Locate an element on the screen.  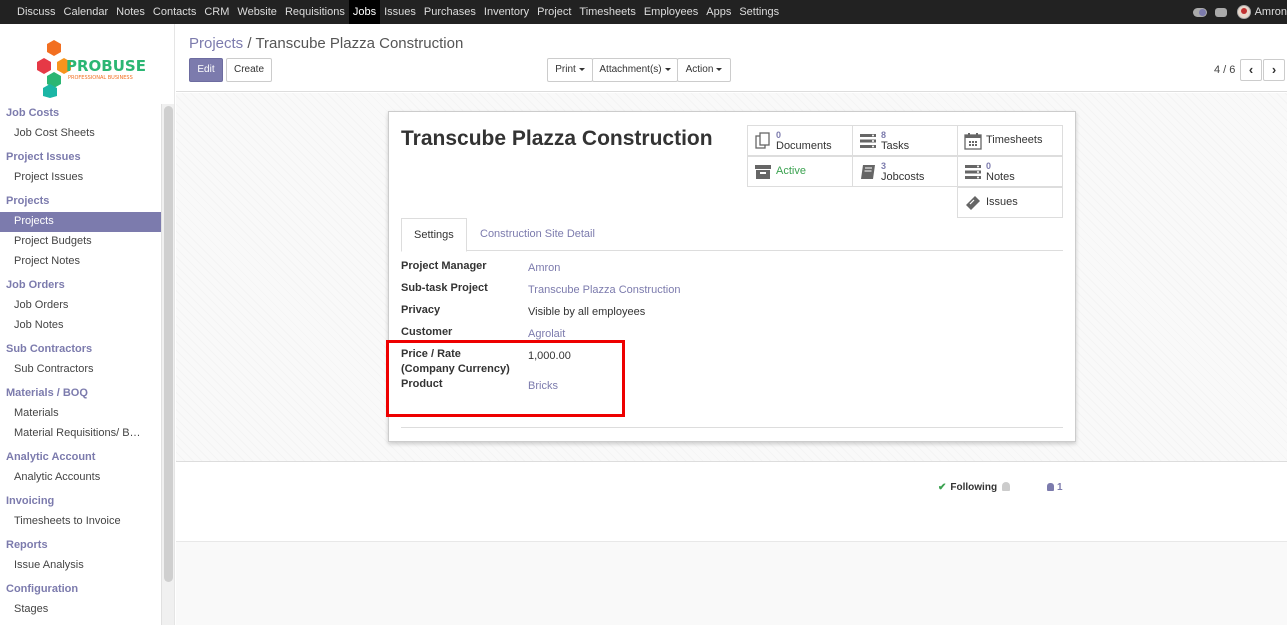
action-label: Action is located at coordinates (699, 69).